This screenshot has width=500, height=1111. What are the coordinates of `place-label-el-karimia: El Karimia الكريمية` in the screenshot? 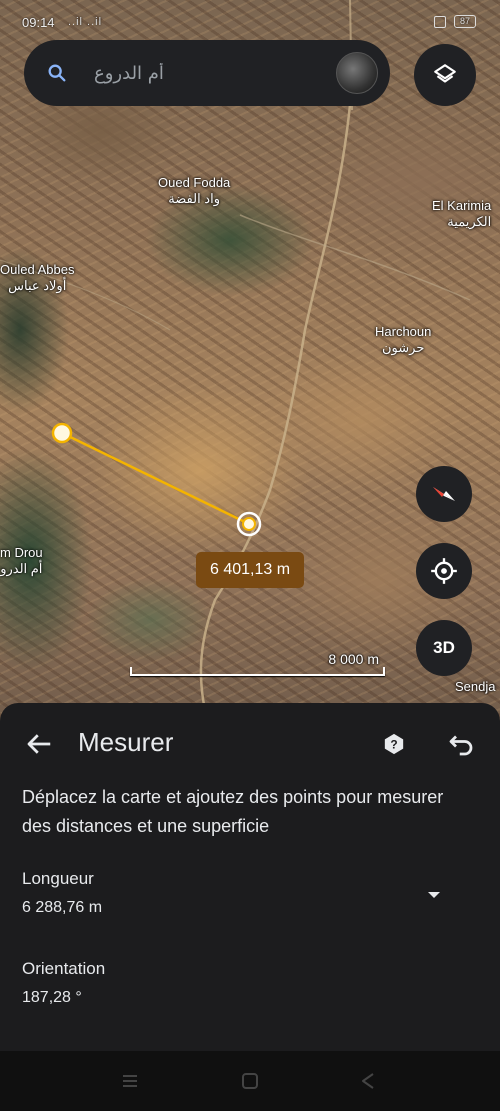 It's located at (461, 214).